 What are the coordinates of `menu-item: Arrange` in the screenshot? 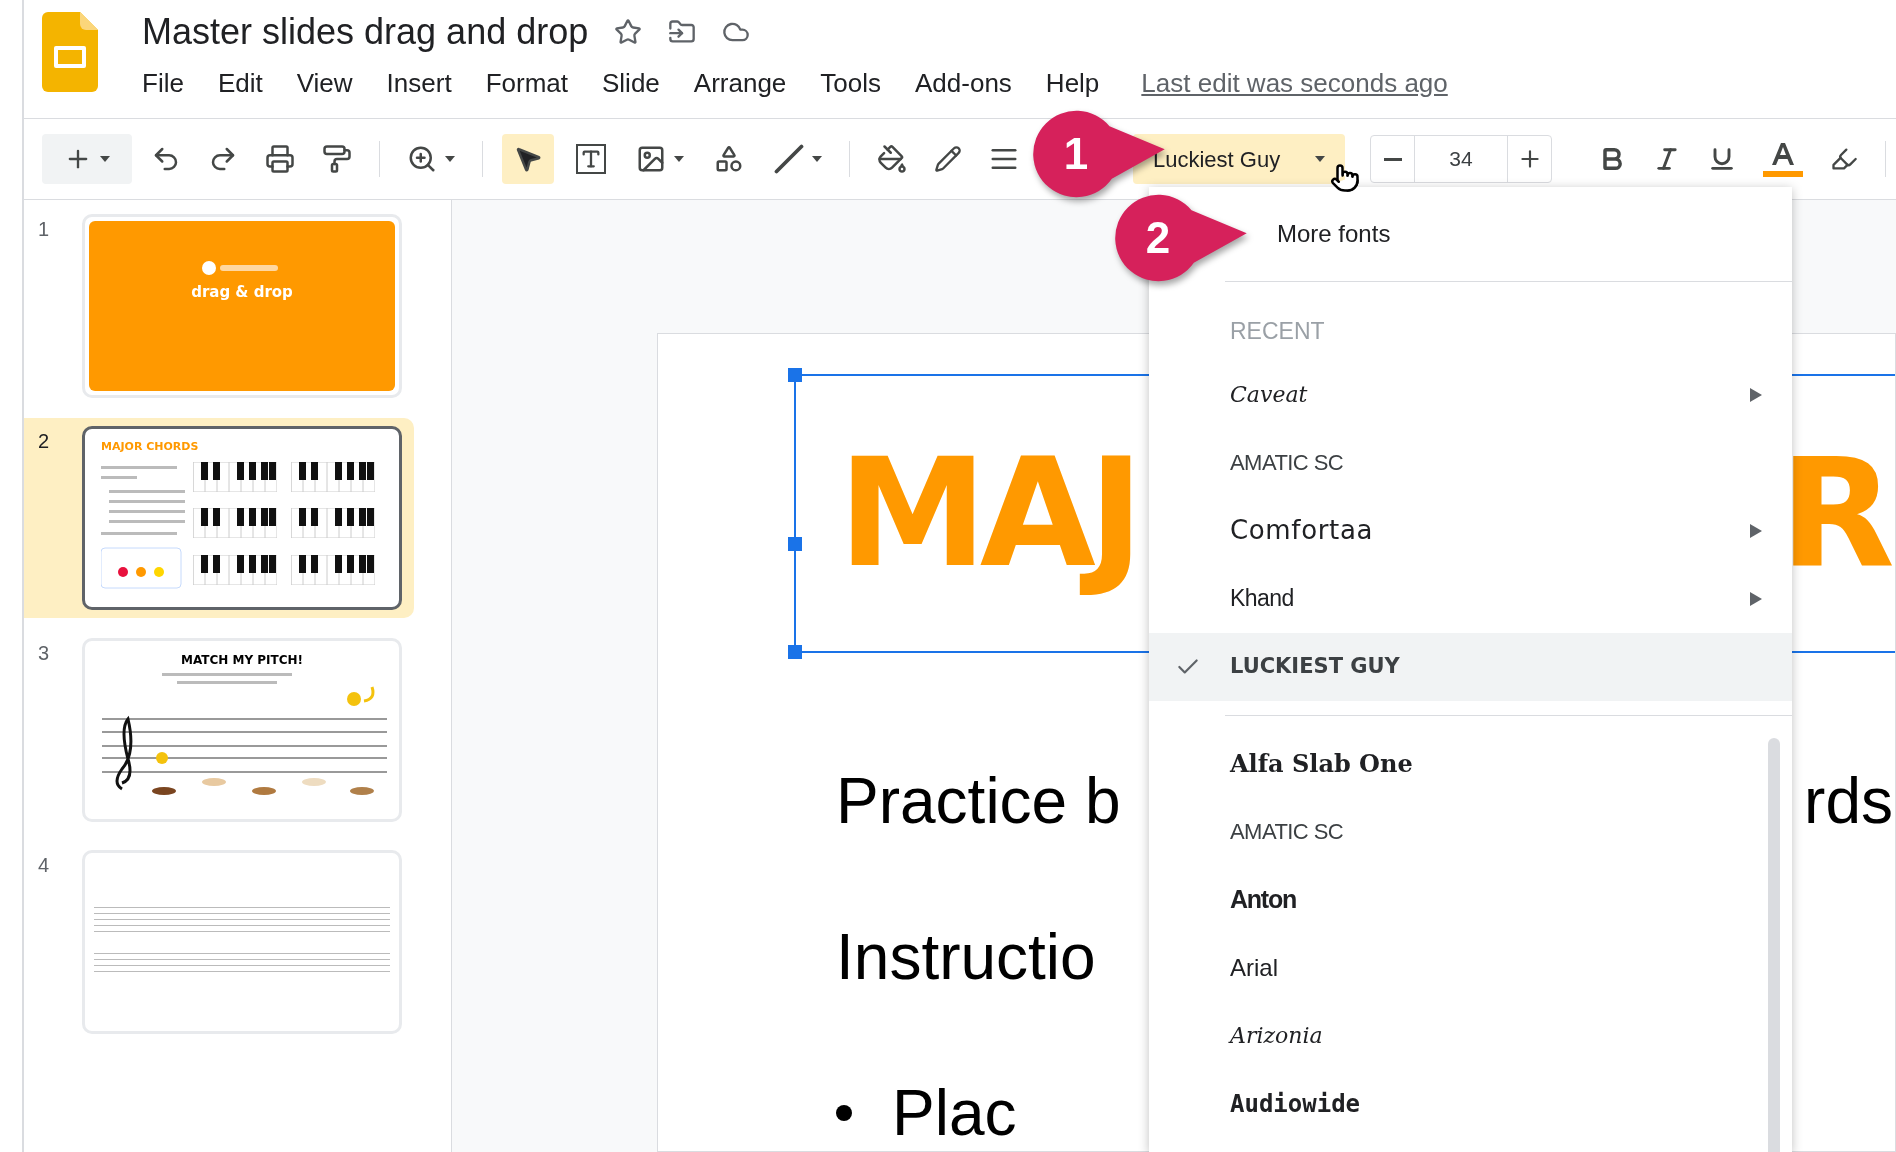 It's located at (740, 83).